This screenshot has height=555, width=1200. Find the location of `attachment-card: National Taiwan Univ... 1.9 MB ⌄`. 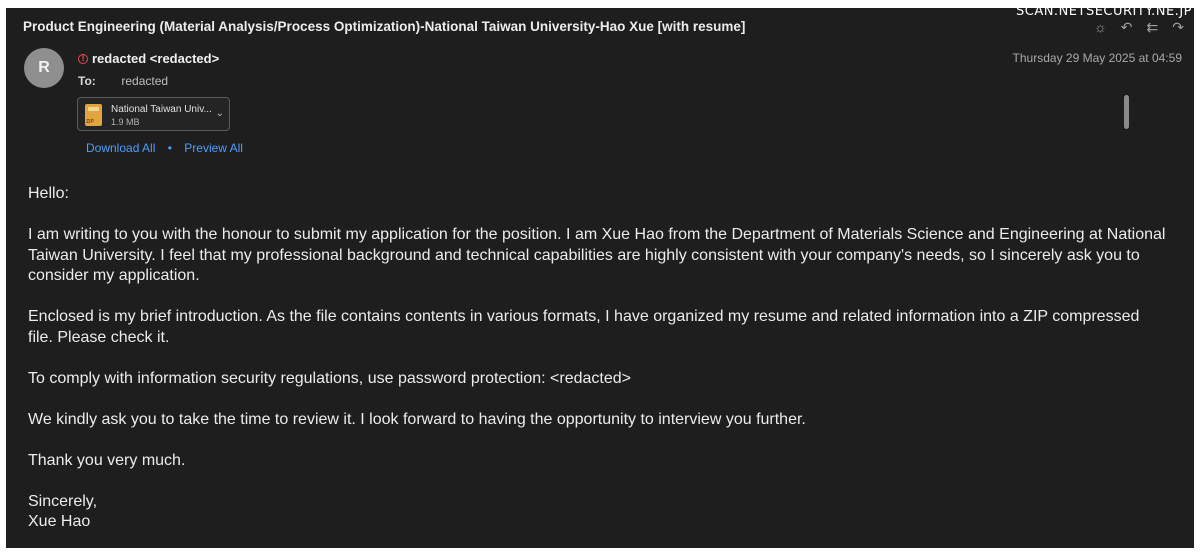

attachment-card: National Taiwan Univ... 1.9 MB ⌄ is located at coordinates (153, 114).